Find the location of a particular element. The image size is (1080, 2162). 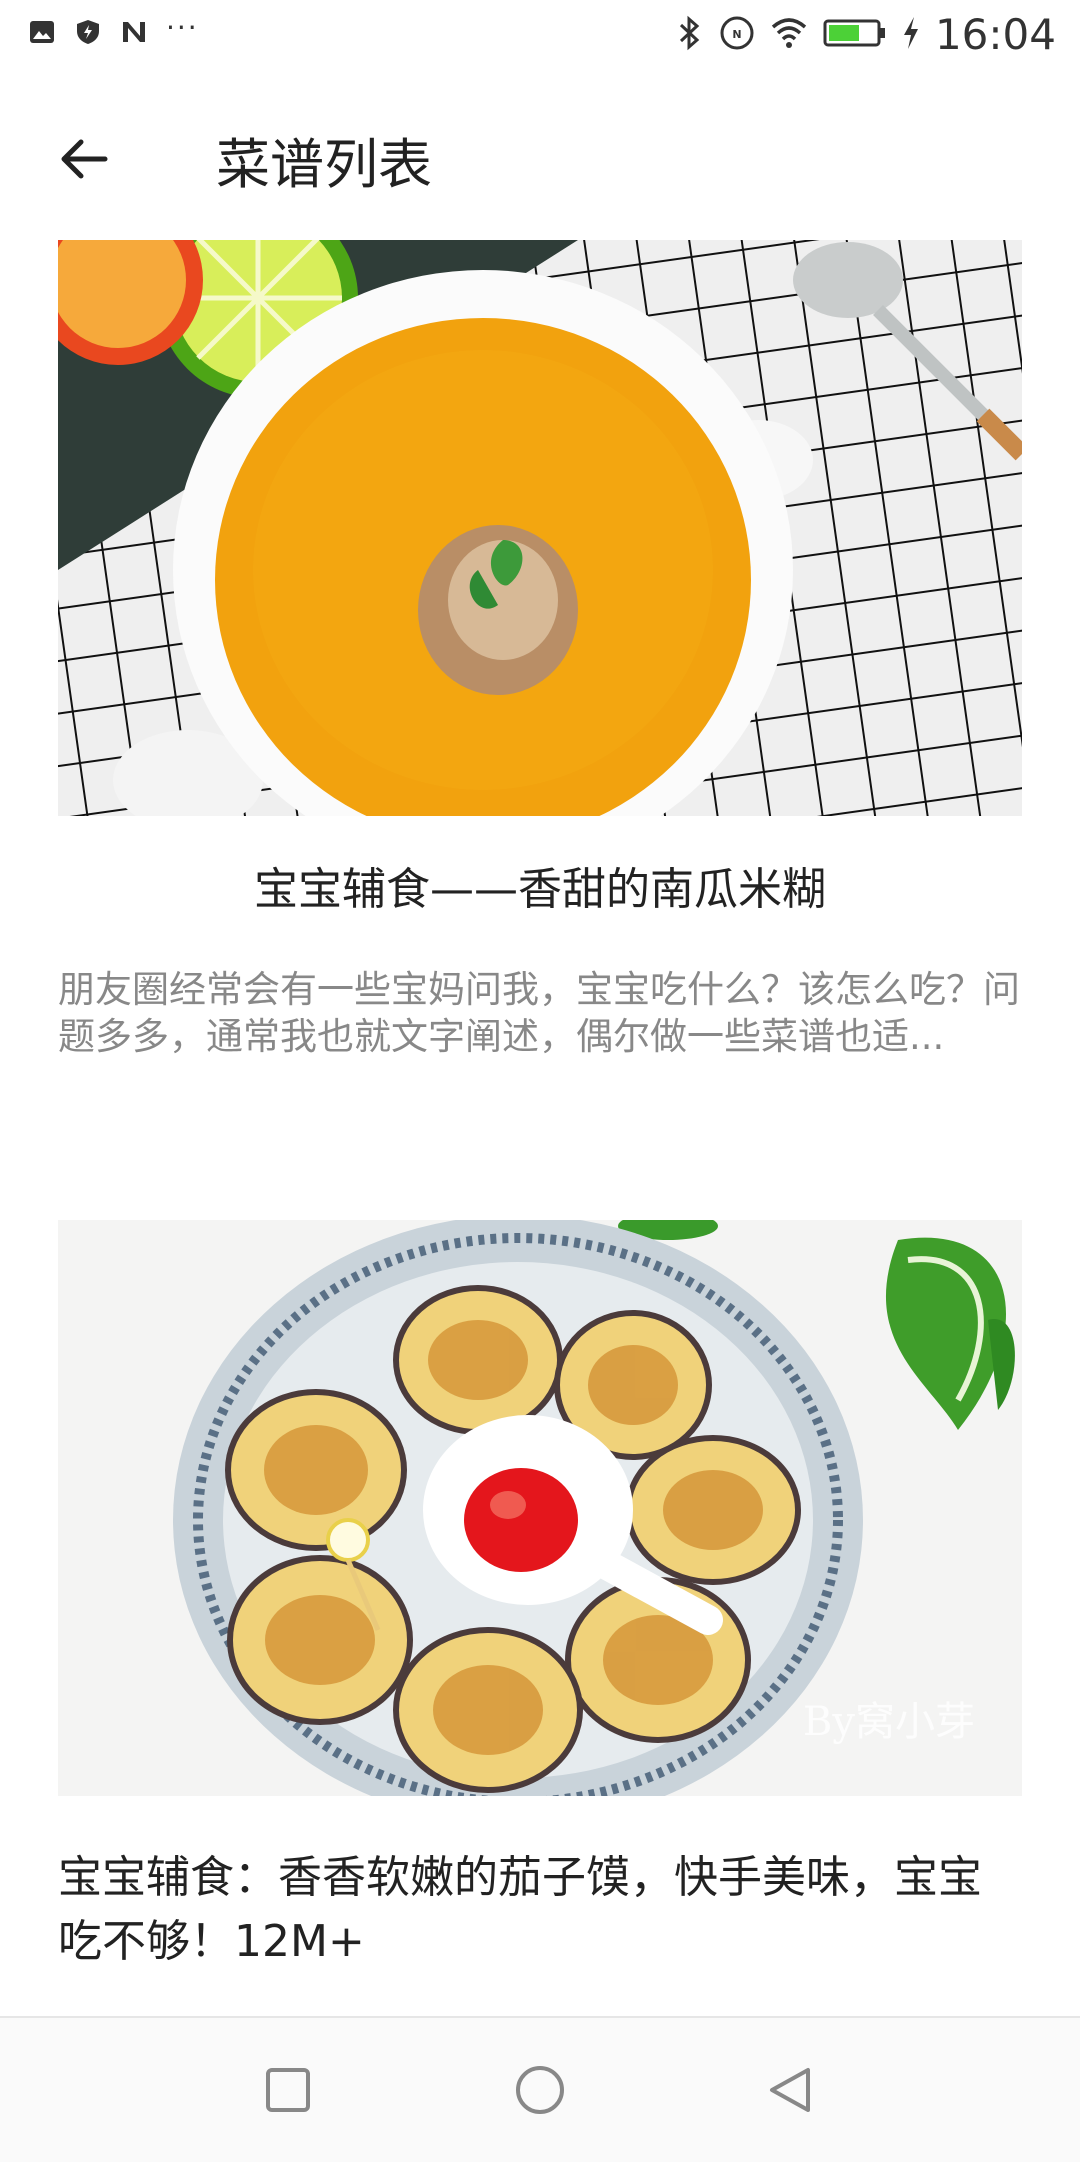

bluetooth-icon is located at coordinates (690, 35).